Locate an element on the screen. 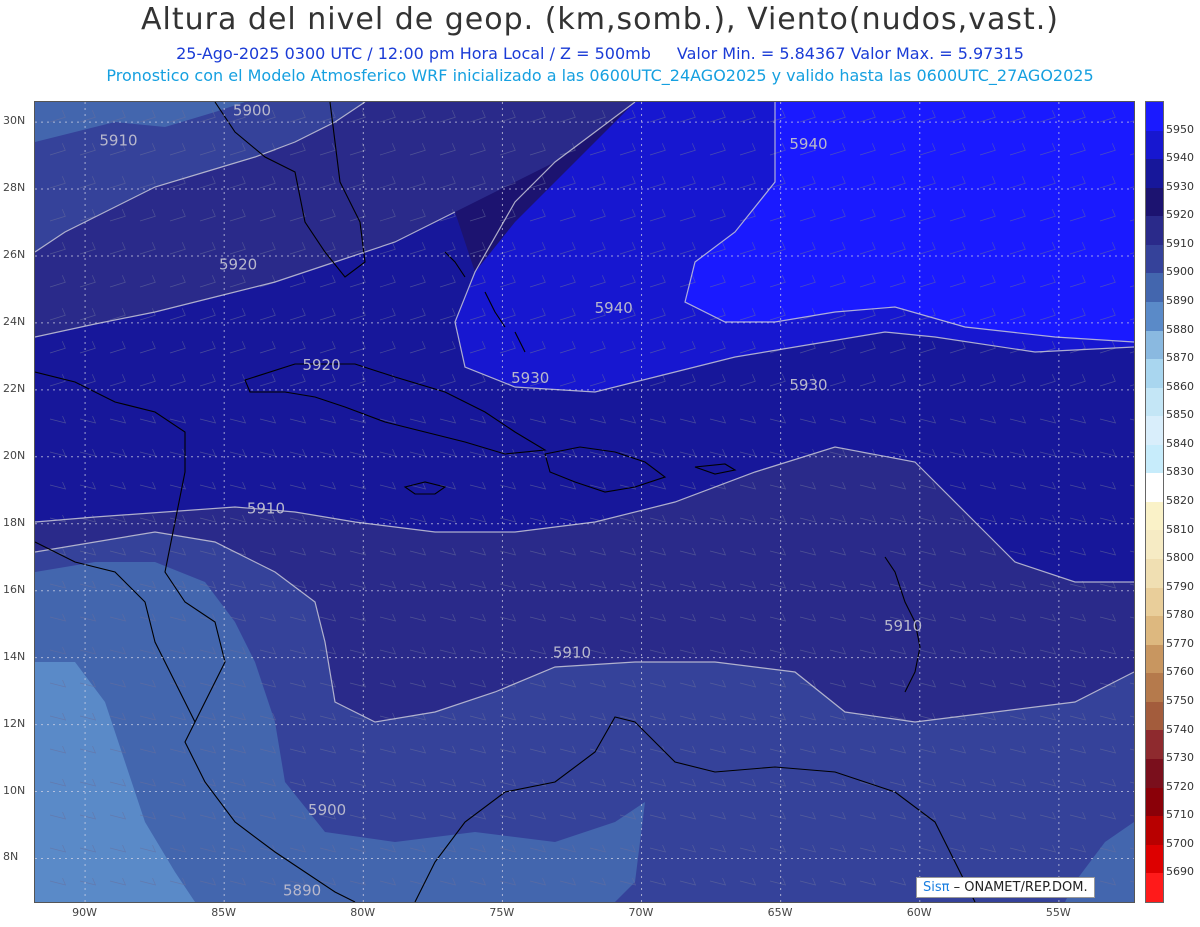 The image size is (1200, 927). longitude-label: 55W is located at coordinates (1058, 912).